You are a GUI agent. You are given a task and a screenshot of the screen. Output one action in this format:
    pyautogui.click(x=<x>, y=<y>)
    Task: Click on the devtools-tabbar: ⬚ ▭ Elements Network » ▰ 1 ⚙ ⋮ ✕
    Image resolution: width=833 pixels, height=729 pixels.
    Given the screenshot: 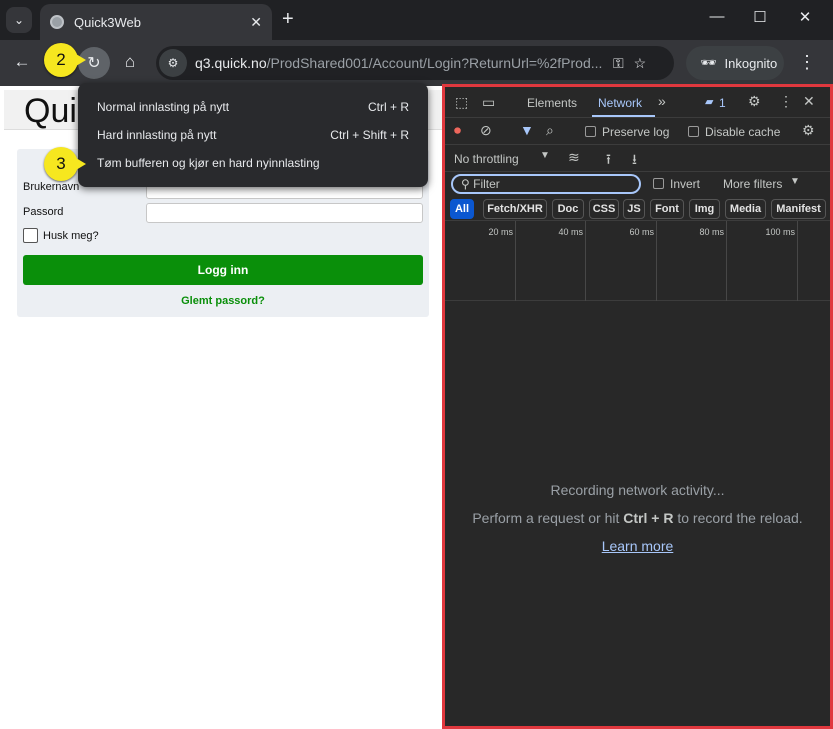 What is the action you would take?
    pyautogui.click(x=637, y=102)
    